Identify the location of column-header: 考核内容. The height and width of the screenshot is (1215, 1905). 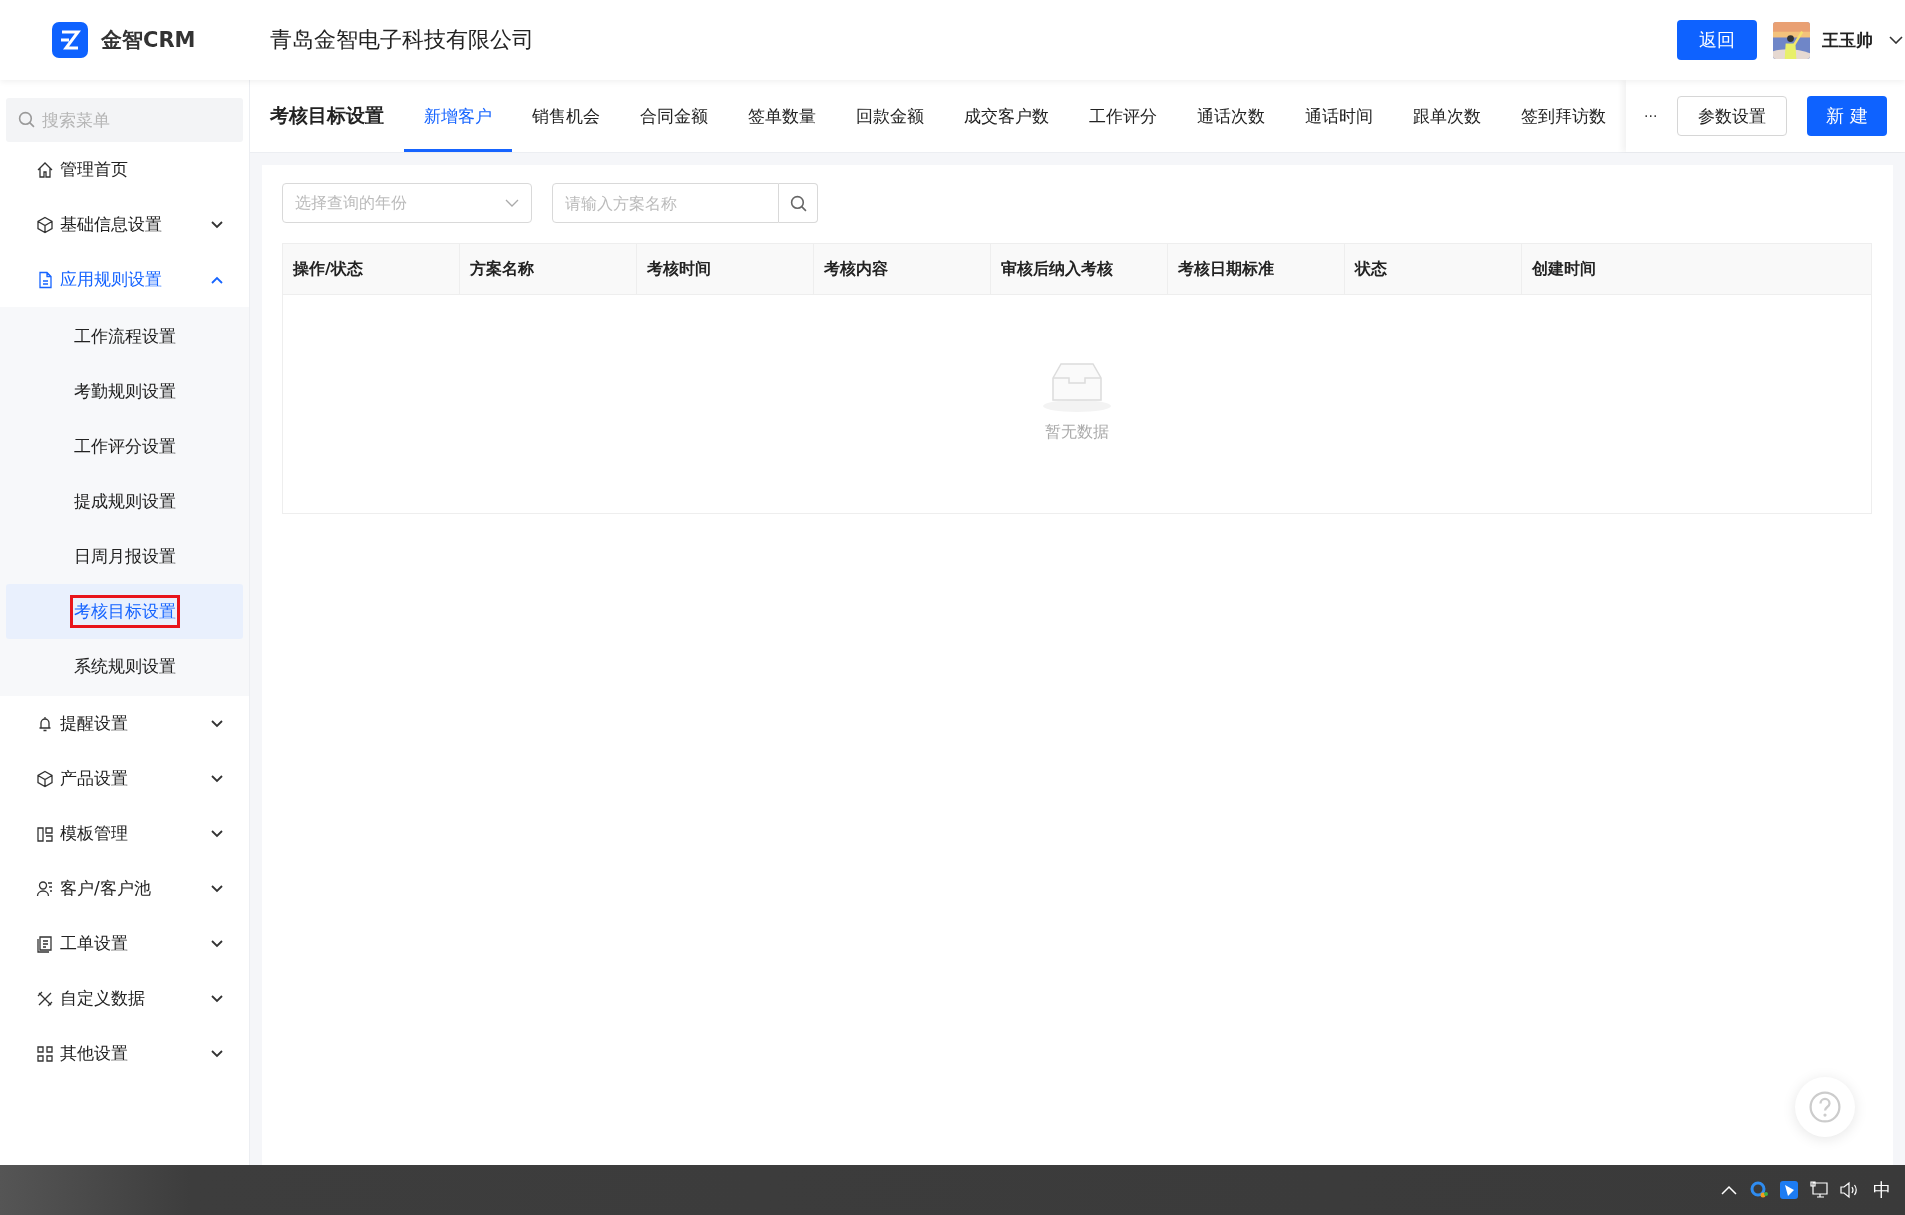
(902, 269).